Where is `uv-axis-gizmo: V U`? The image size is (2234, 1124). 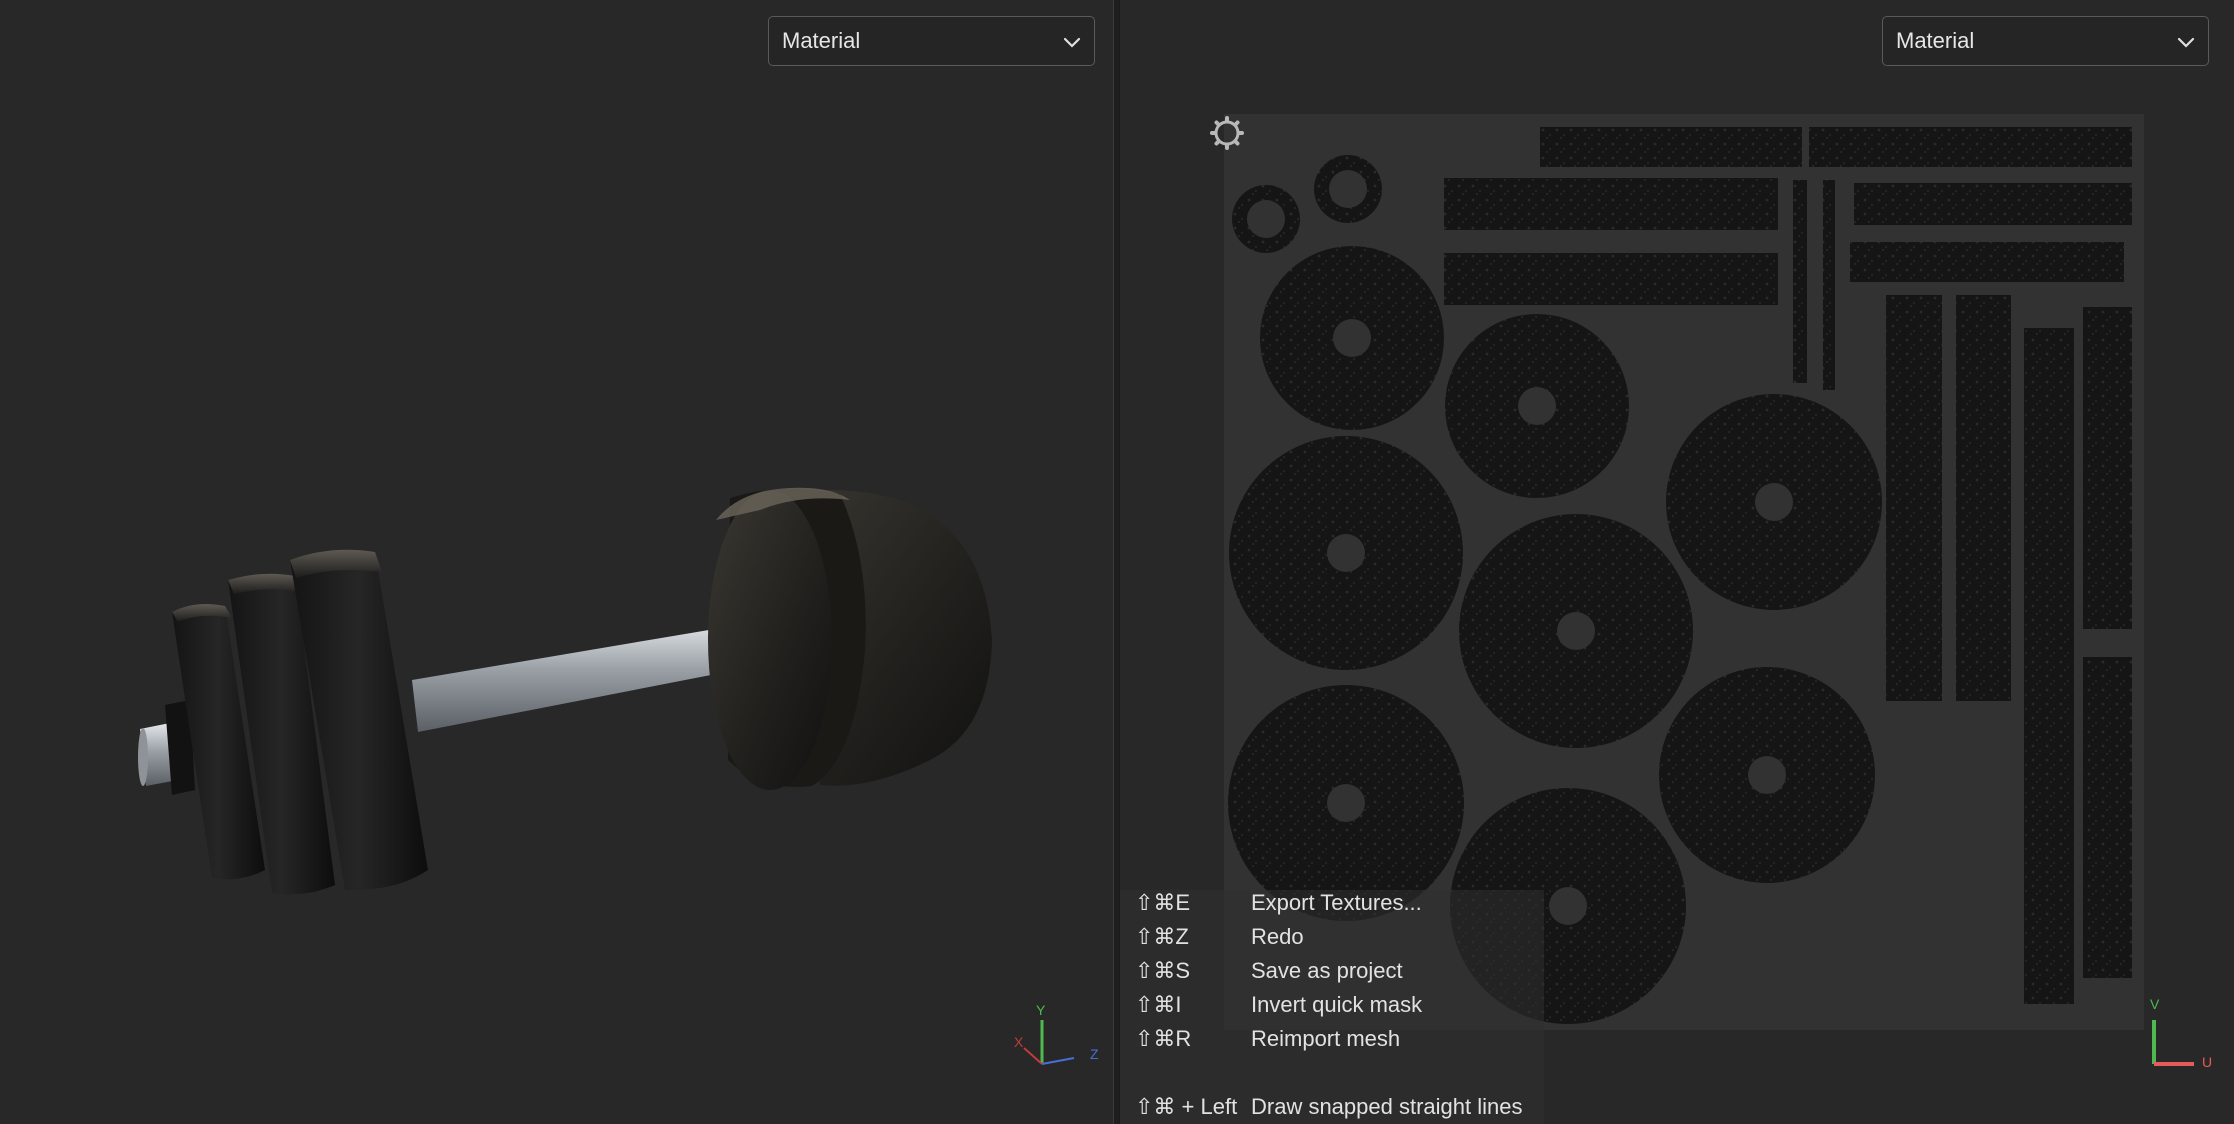
uv-axis-gizmo: V U is located at coordinates (2186, 1034).